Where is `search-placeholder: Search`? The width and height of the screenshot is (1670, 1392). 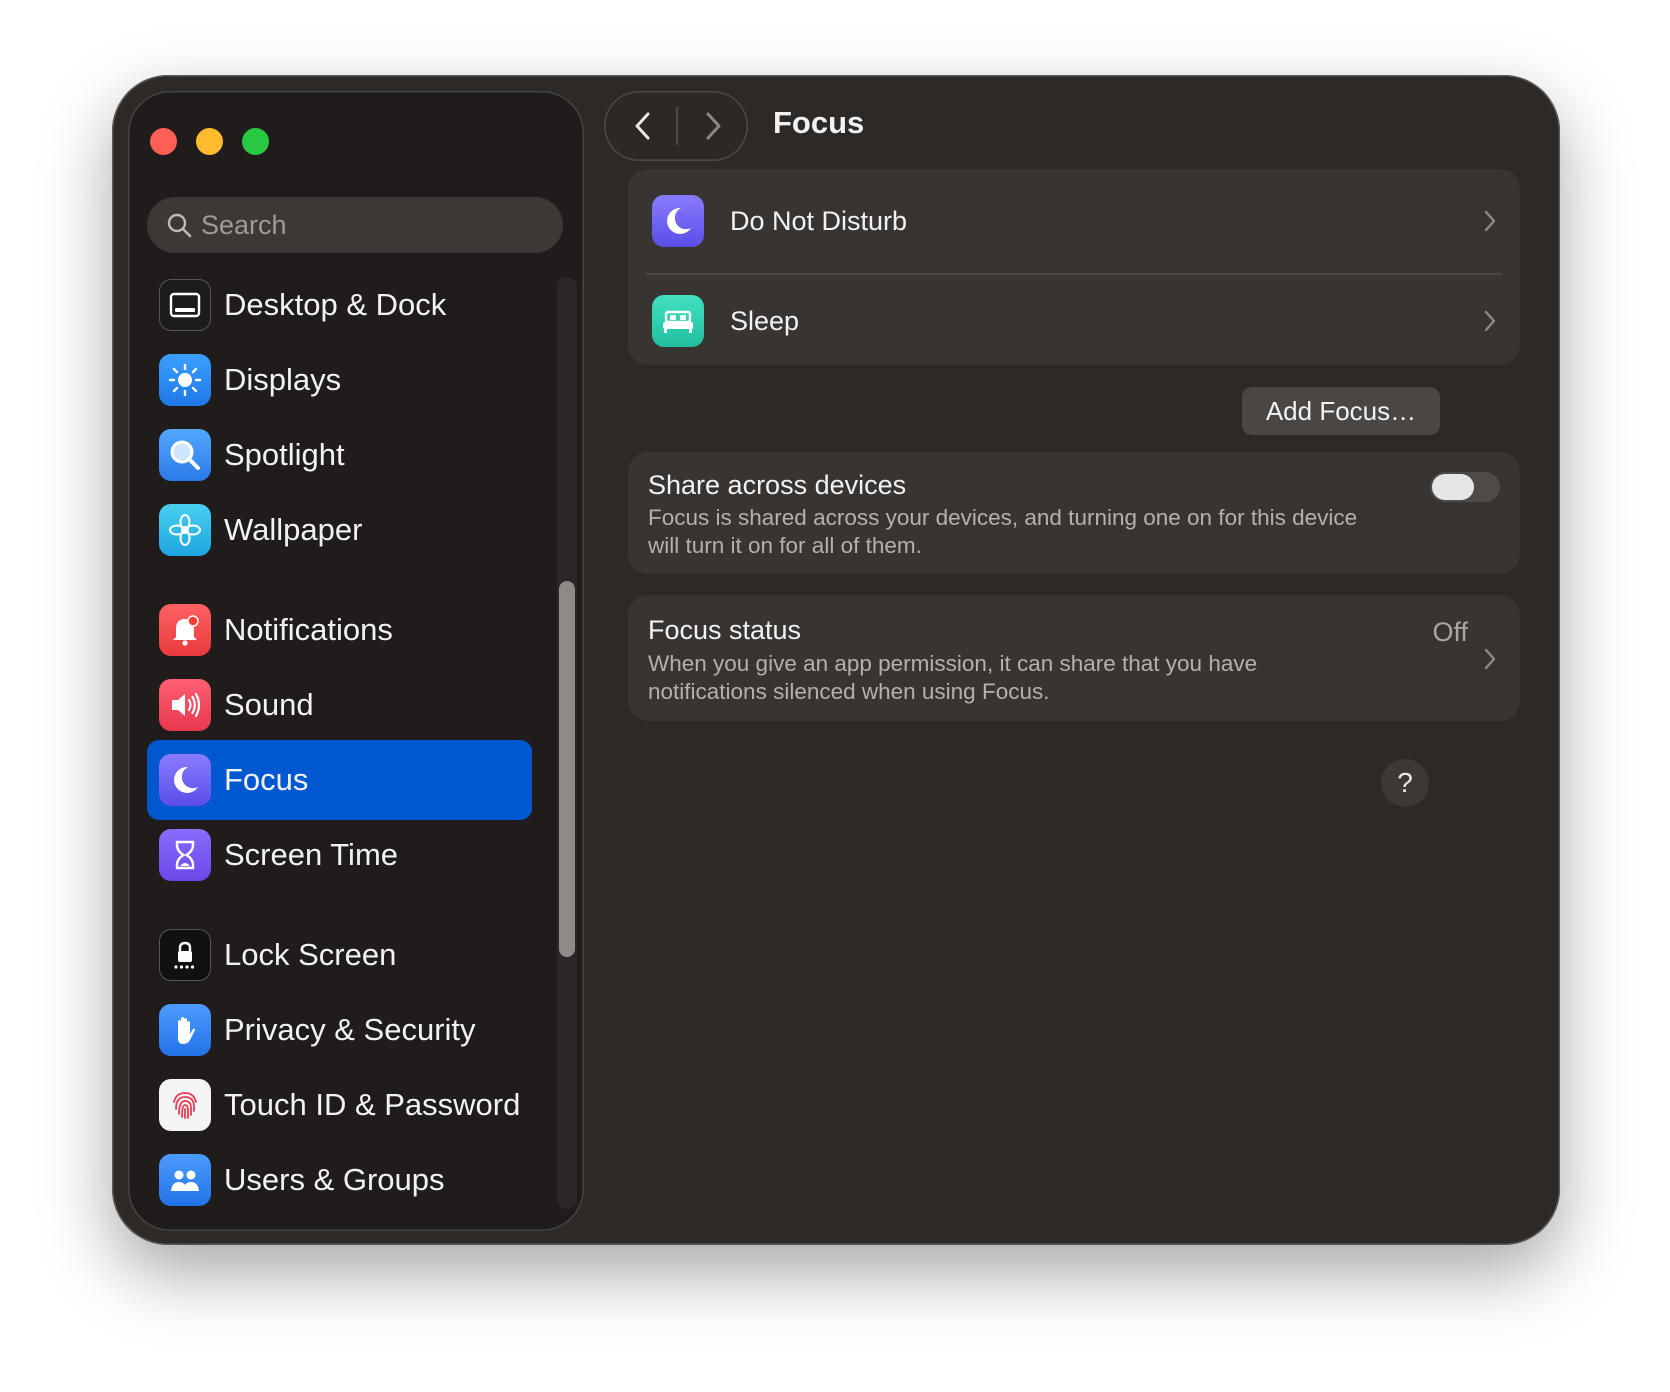
search-placeholder: Search is located at coordinates (244, 224).